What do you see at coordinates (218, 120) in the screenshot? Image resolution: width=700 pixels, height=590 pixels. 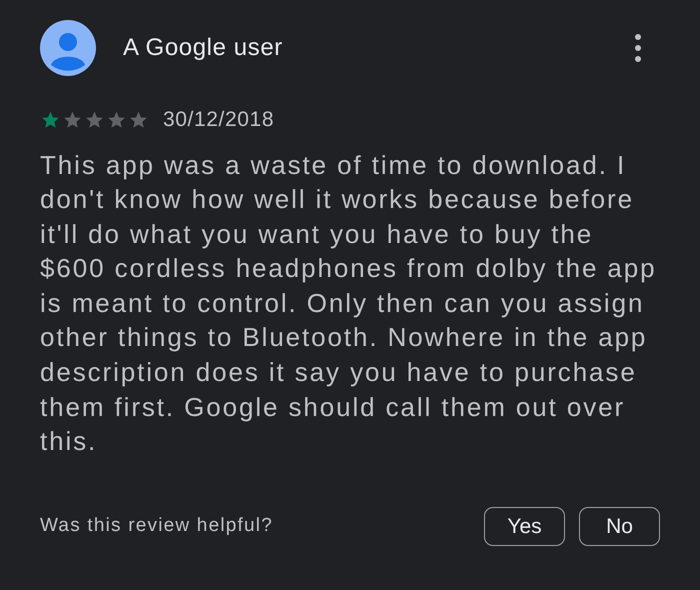 I see `review-date: 30/12/2018` at bounding box center [218, 120].